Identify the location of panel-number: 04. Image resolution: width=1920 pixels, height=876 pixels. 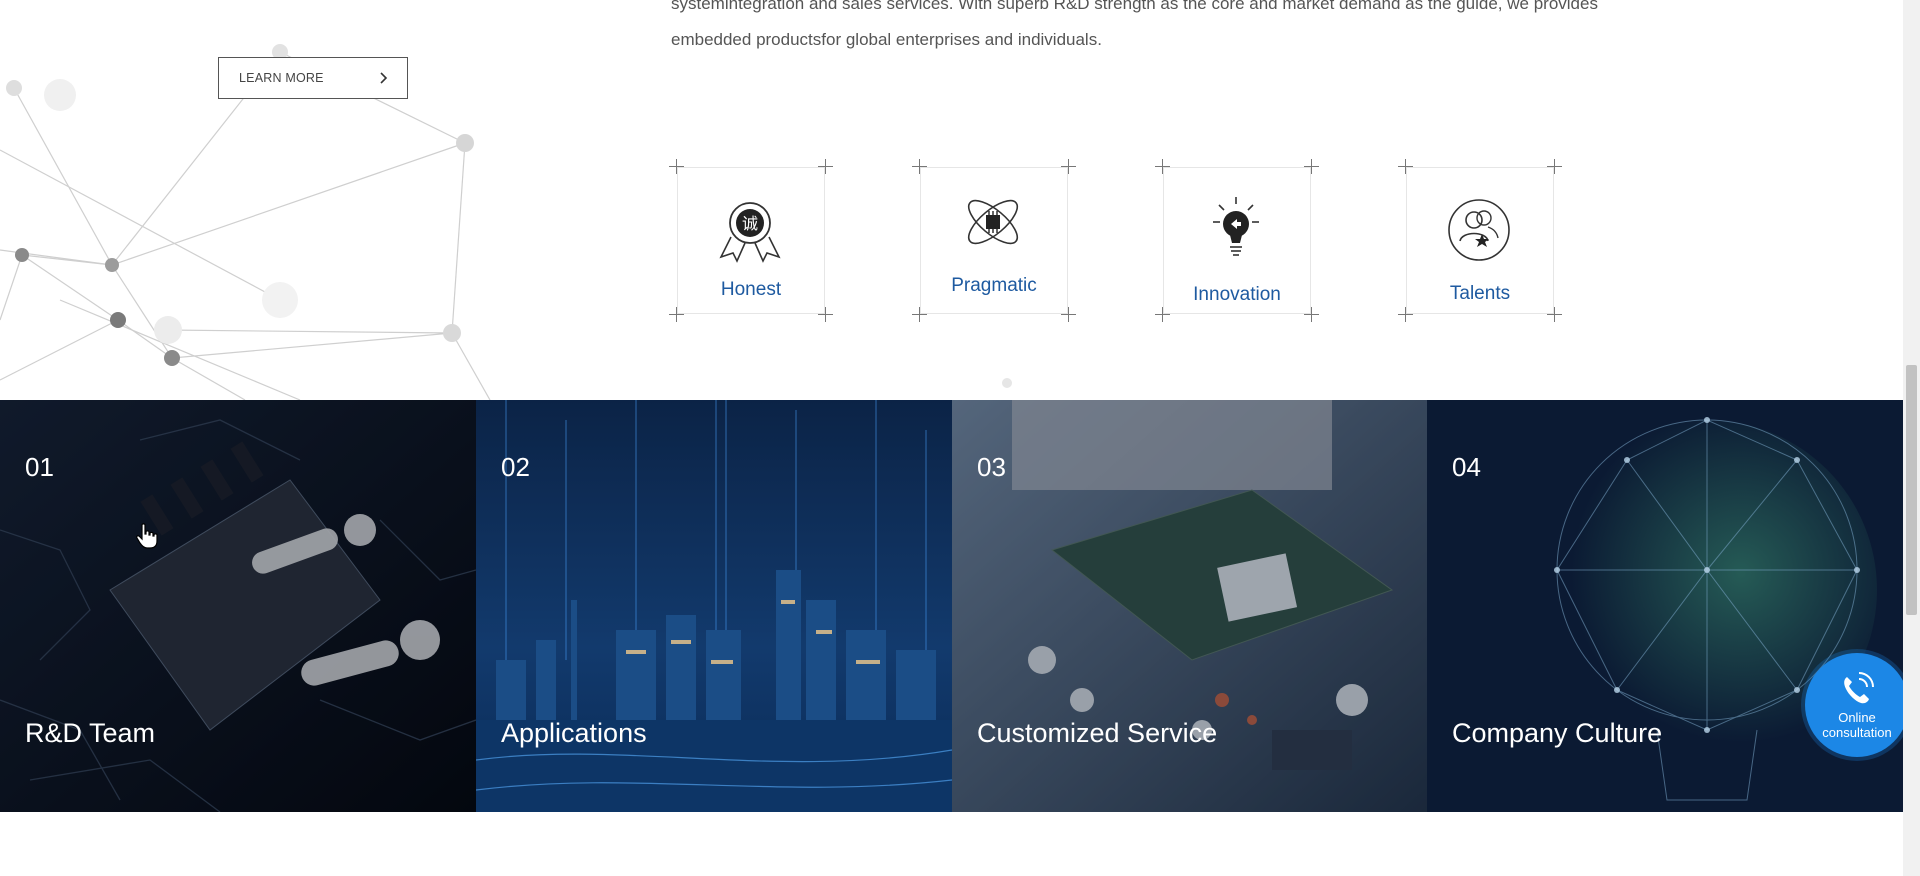
(1466, 467).